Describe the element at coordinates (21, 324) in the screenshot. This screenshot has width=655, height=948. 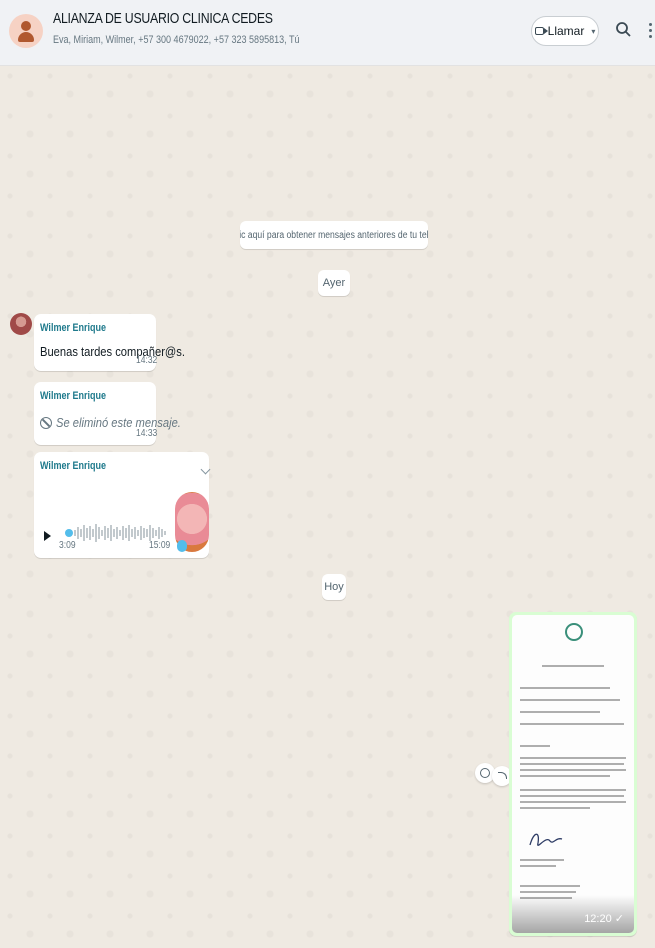
I see `sender-avatar` at that location.